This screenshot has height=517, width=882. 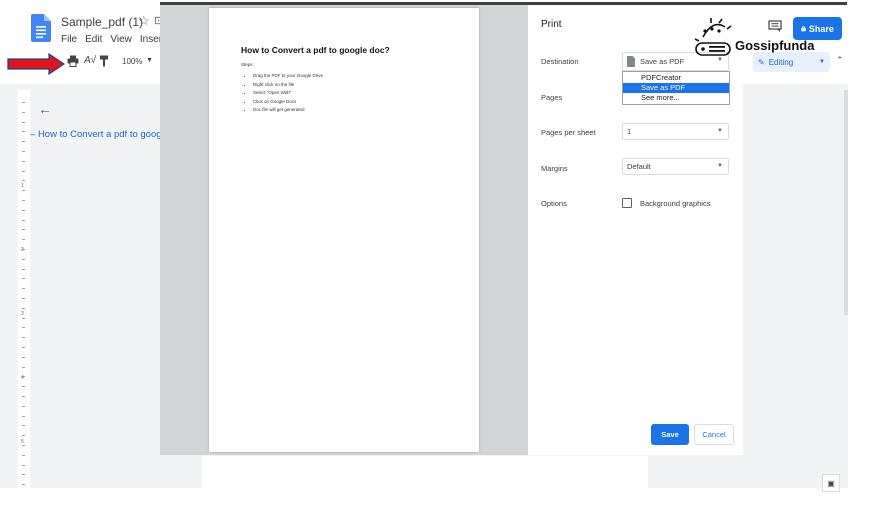 What do you see at coordinates (69, 39) in the screenshot?
I see `menu-file: File` at bounding box center [69, 39].